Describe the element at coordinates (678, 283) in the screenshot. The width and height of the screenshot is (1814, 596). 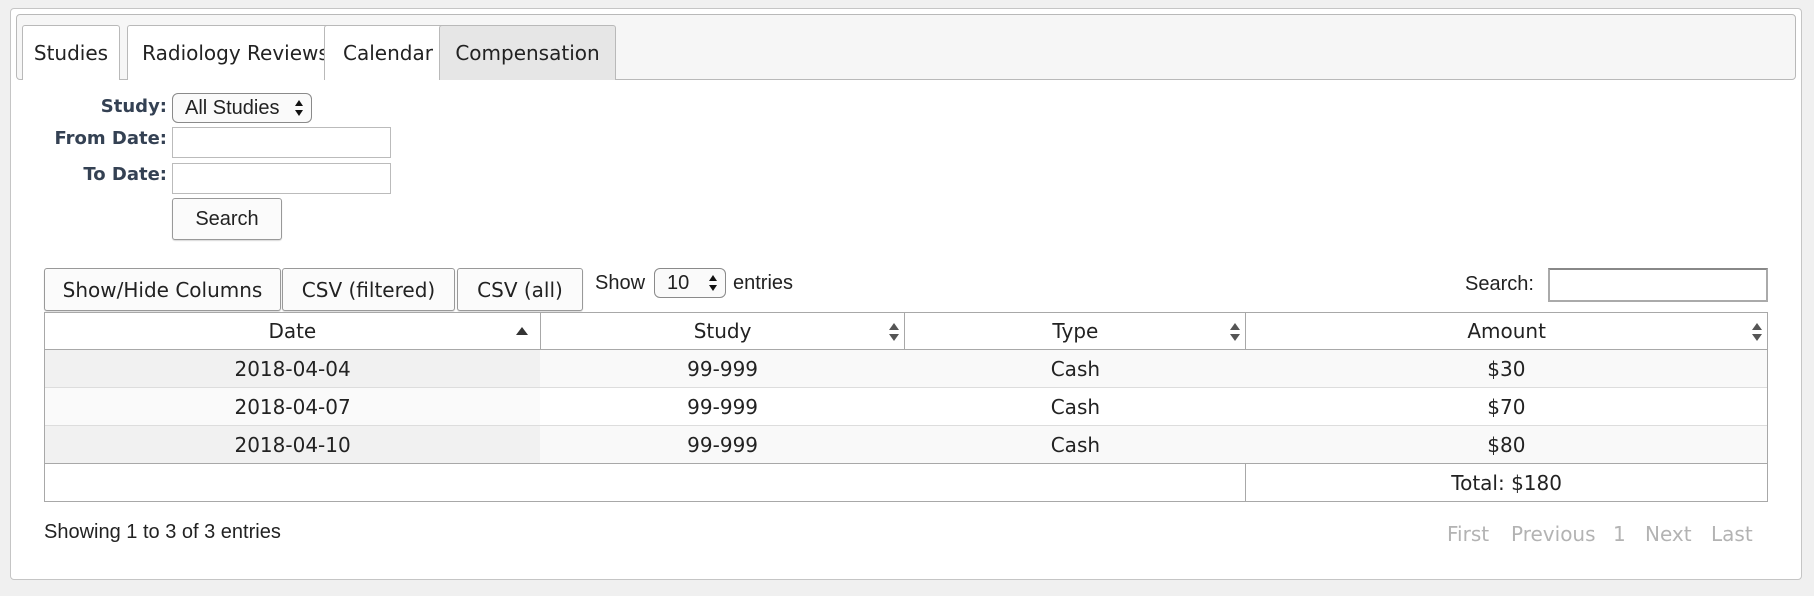
I see `entries-length-value: 10` at that location.